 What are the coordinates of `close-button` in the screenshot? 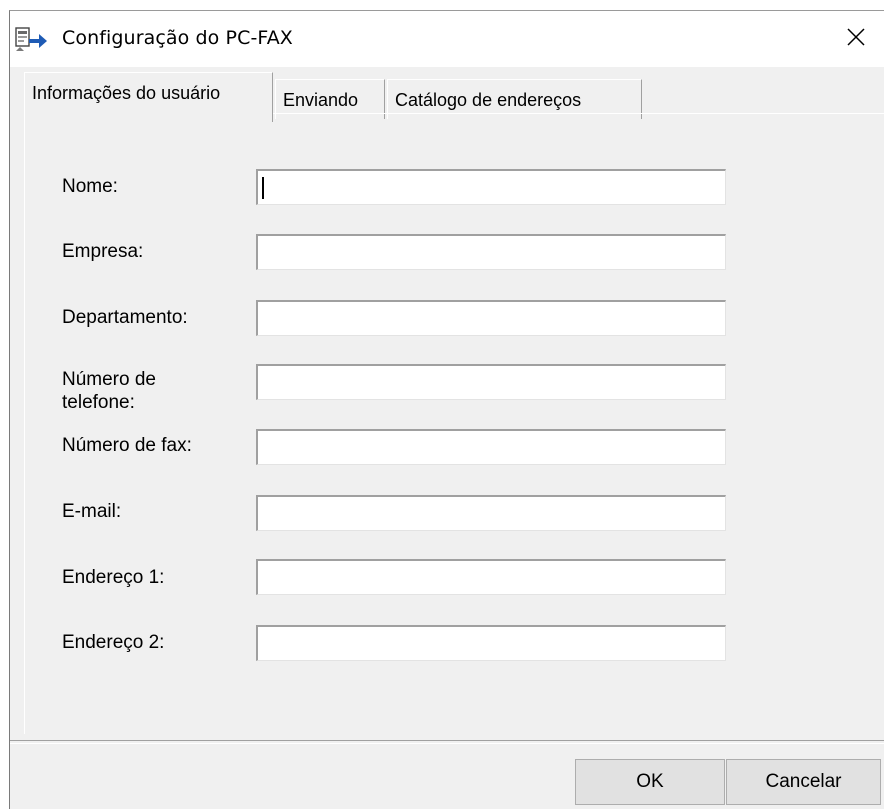 It's located at (856, 39).